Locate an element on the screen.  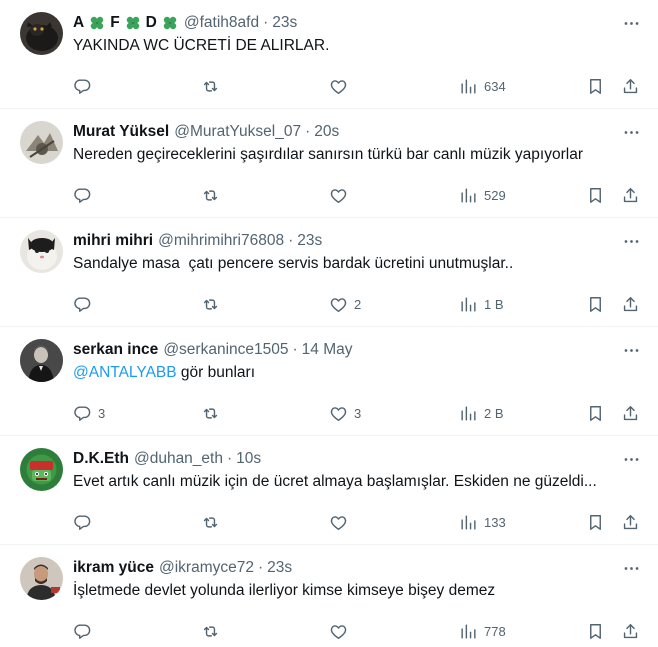
user-handle: @ikramyce72 is located at coordinates (206, 568).